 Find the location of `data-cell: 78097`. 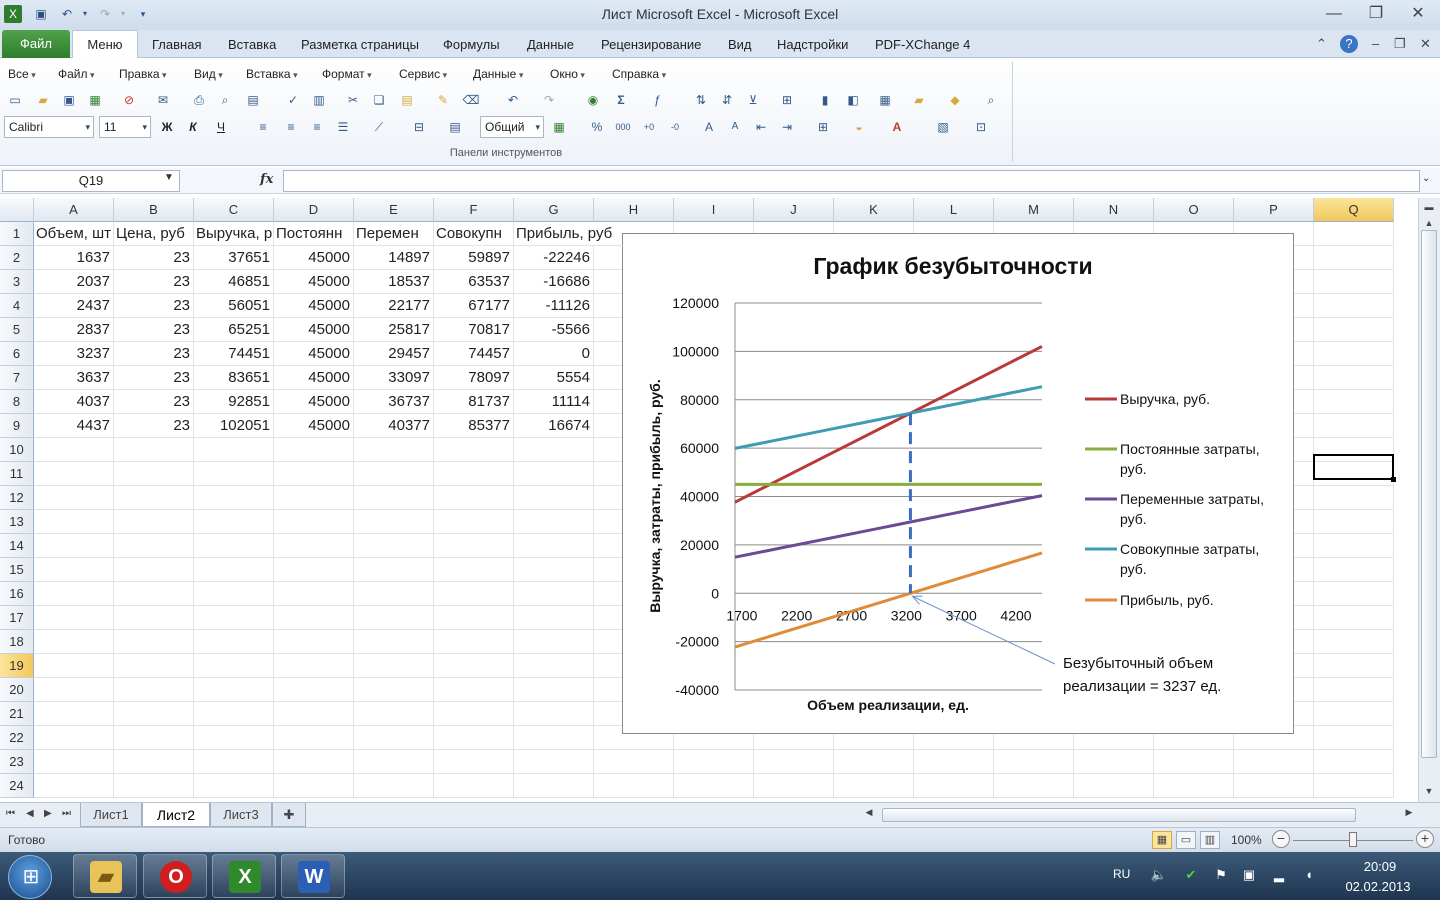

data-cell: 78097 is located at coordinates (474, 378).